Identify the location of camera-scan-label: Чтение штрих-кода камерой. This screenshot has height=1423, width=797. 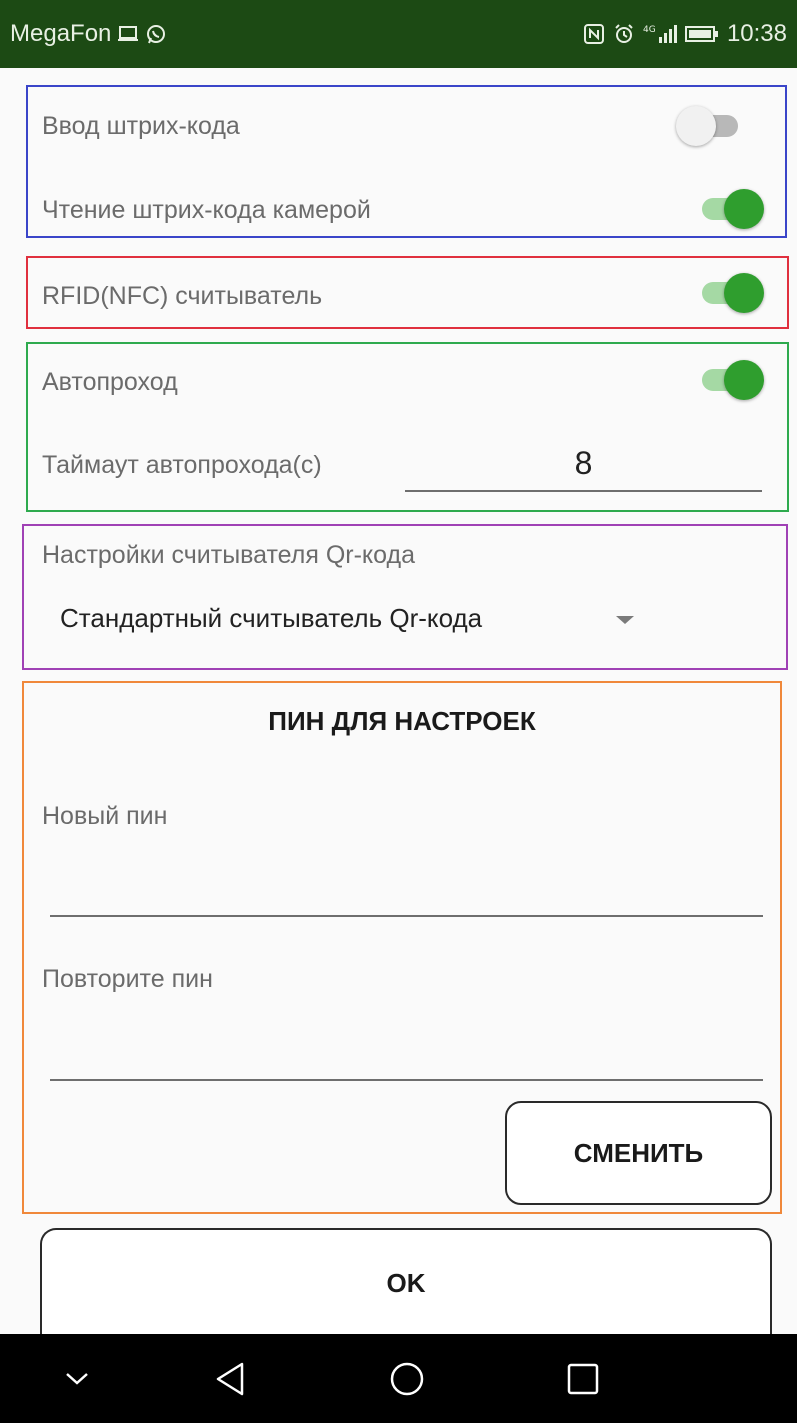
(206, 210).